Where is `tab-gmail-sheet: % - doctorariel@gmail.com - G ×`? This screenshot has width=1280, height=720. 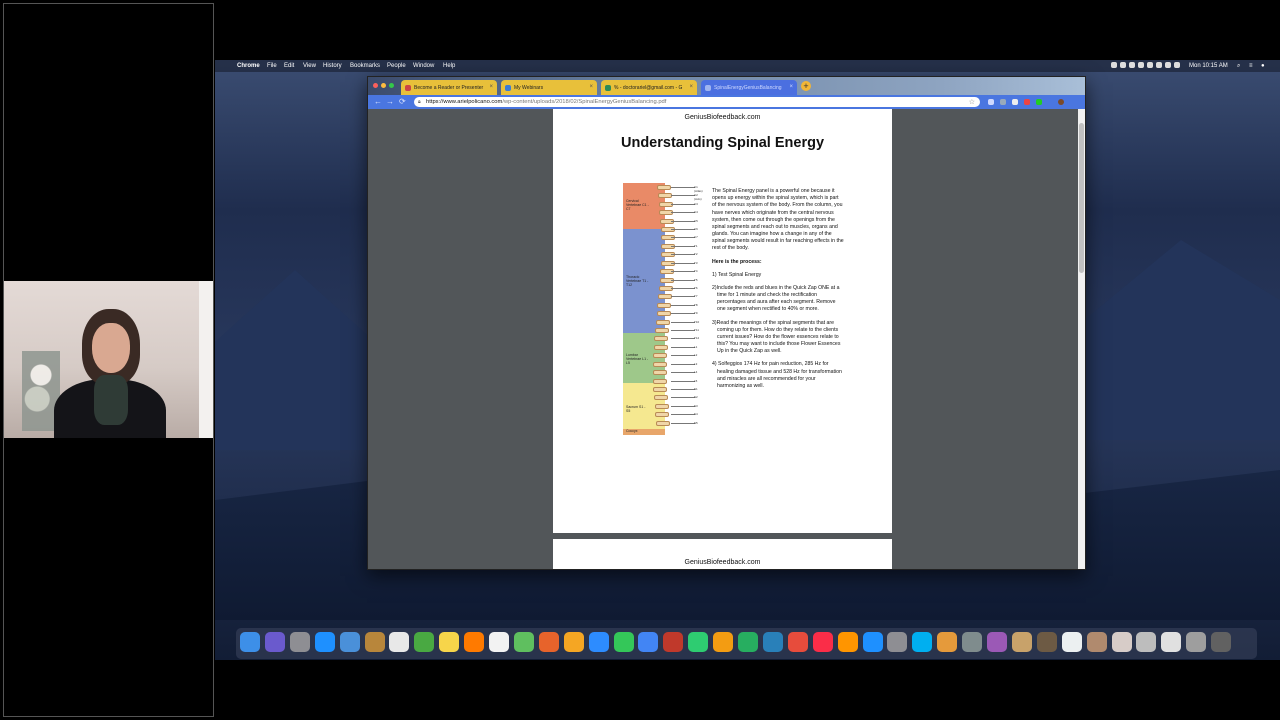
tab-gmail-sheet: % - doctorariel@gmail.com - G × is located at coordinates (649, 87).